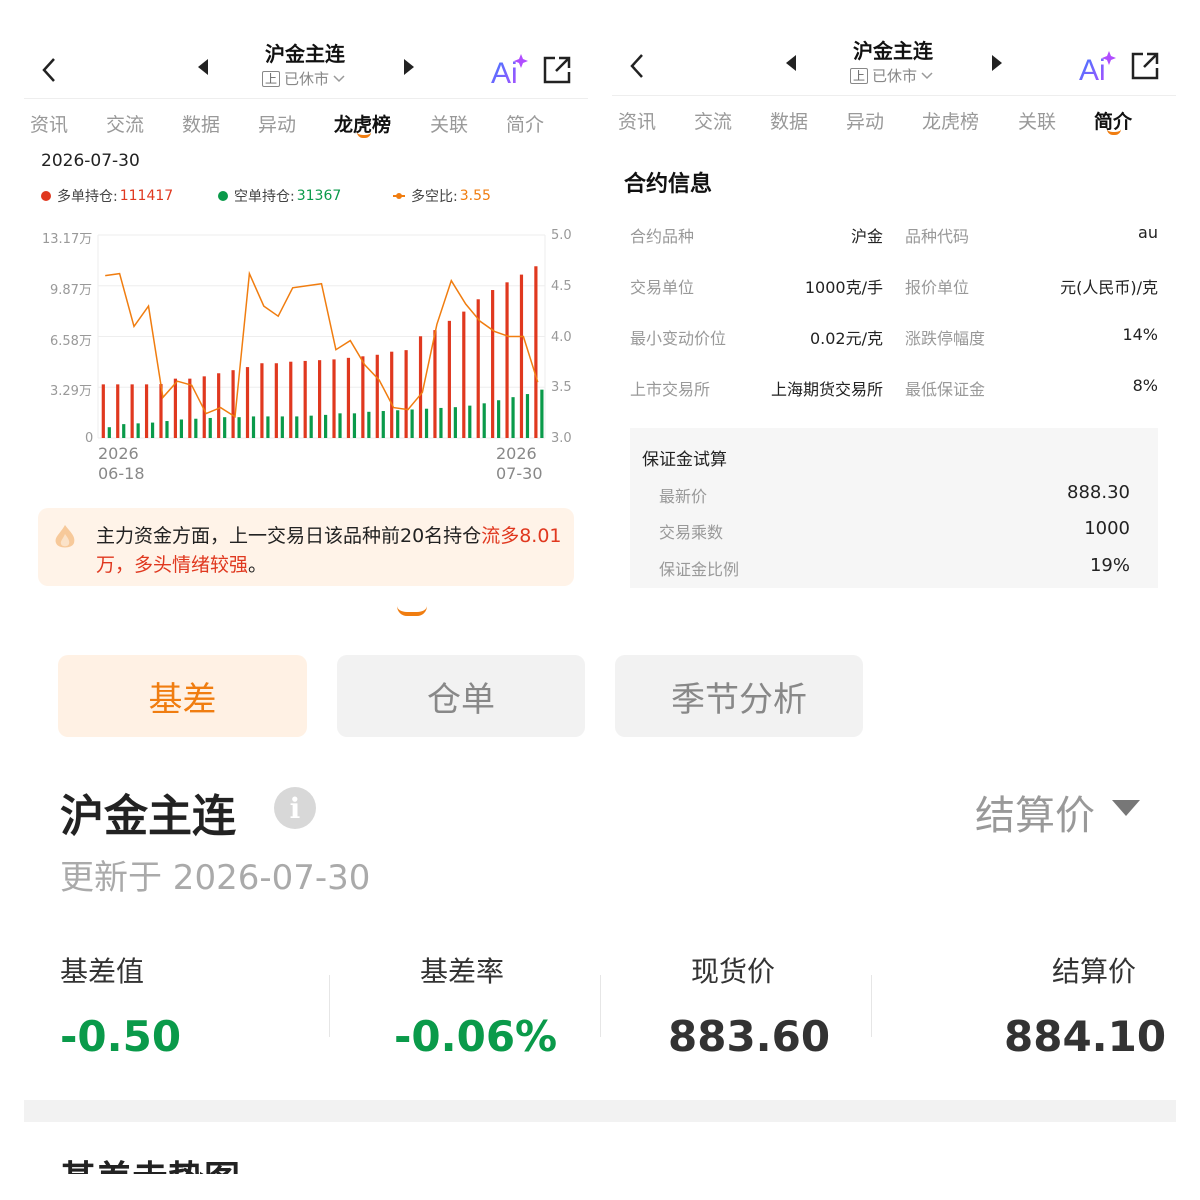 This screenshot has width=1200, height=1200. What do you see at coordinates (462, 971) in the screenshot?
I see `basis-rate-label: 基差率` at bounding box center [462, 971].